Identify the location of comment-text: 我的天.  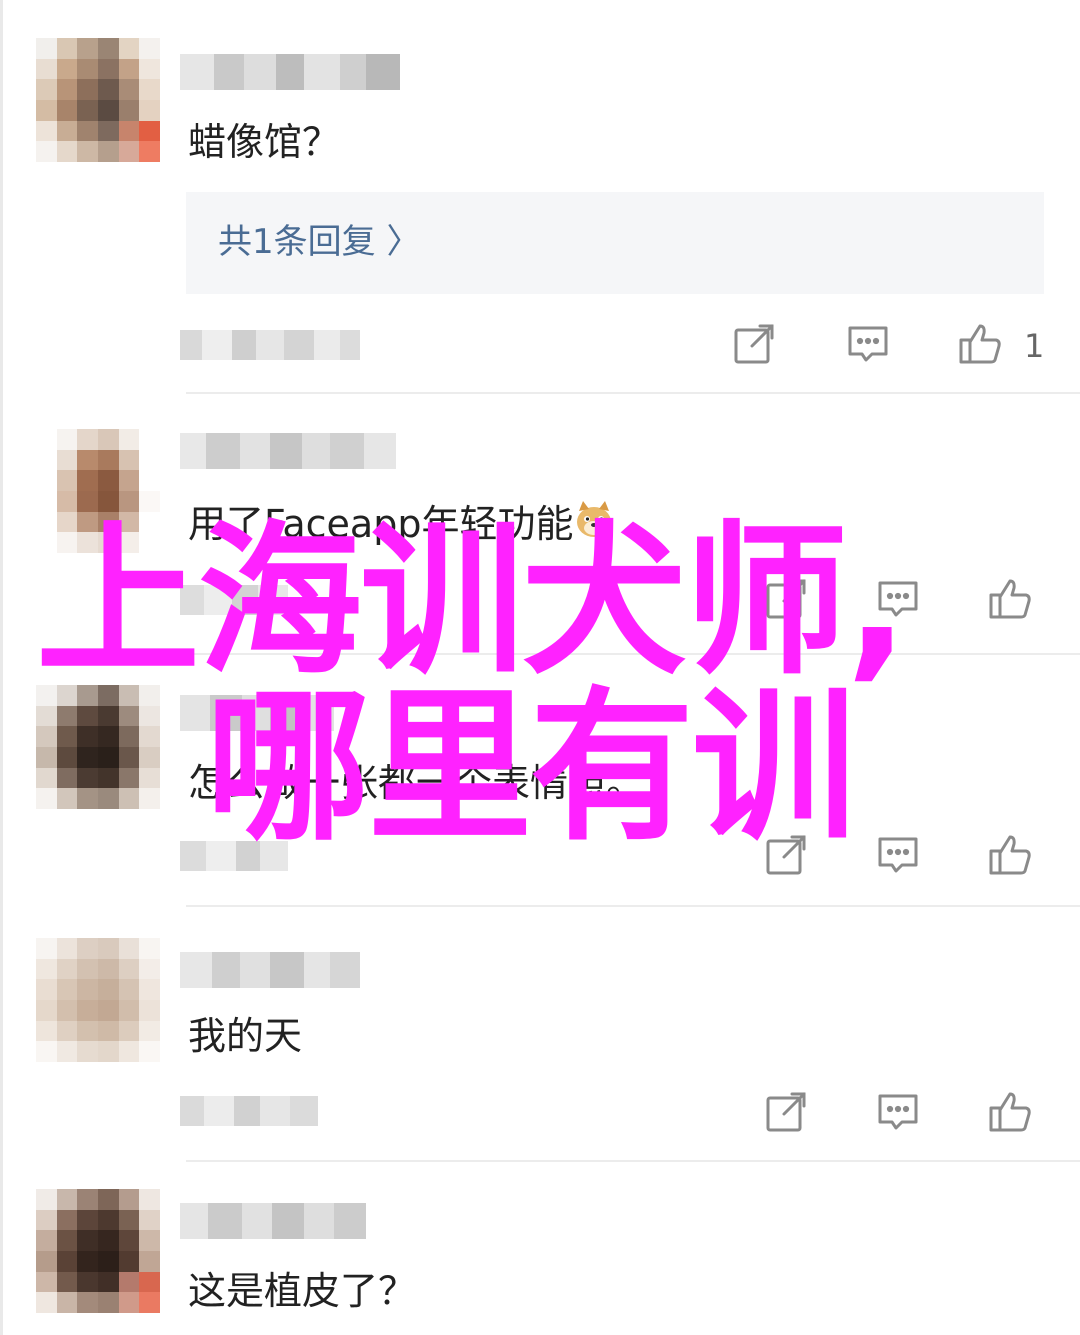
(245, 1036).